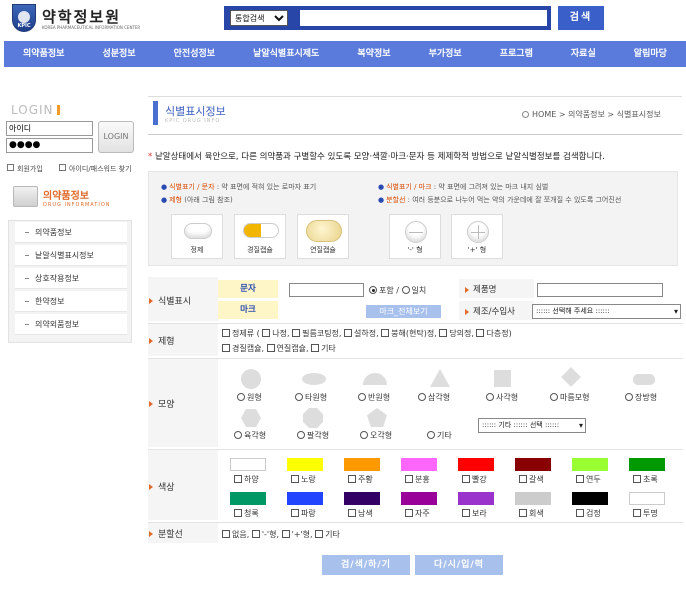  What do you see at coordinates (650, 54) in the screenshot?
I see `nav-item-notice: 알림마당` at bounding box center [650, 54].